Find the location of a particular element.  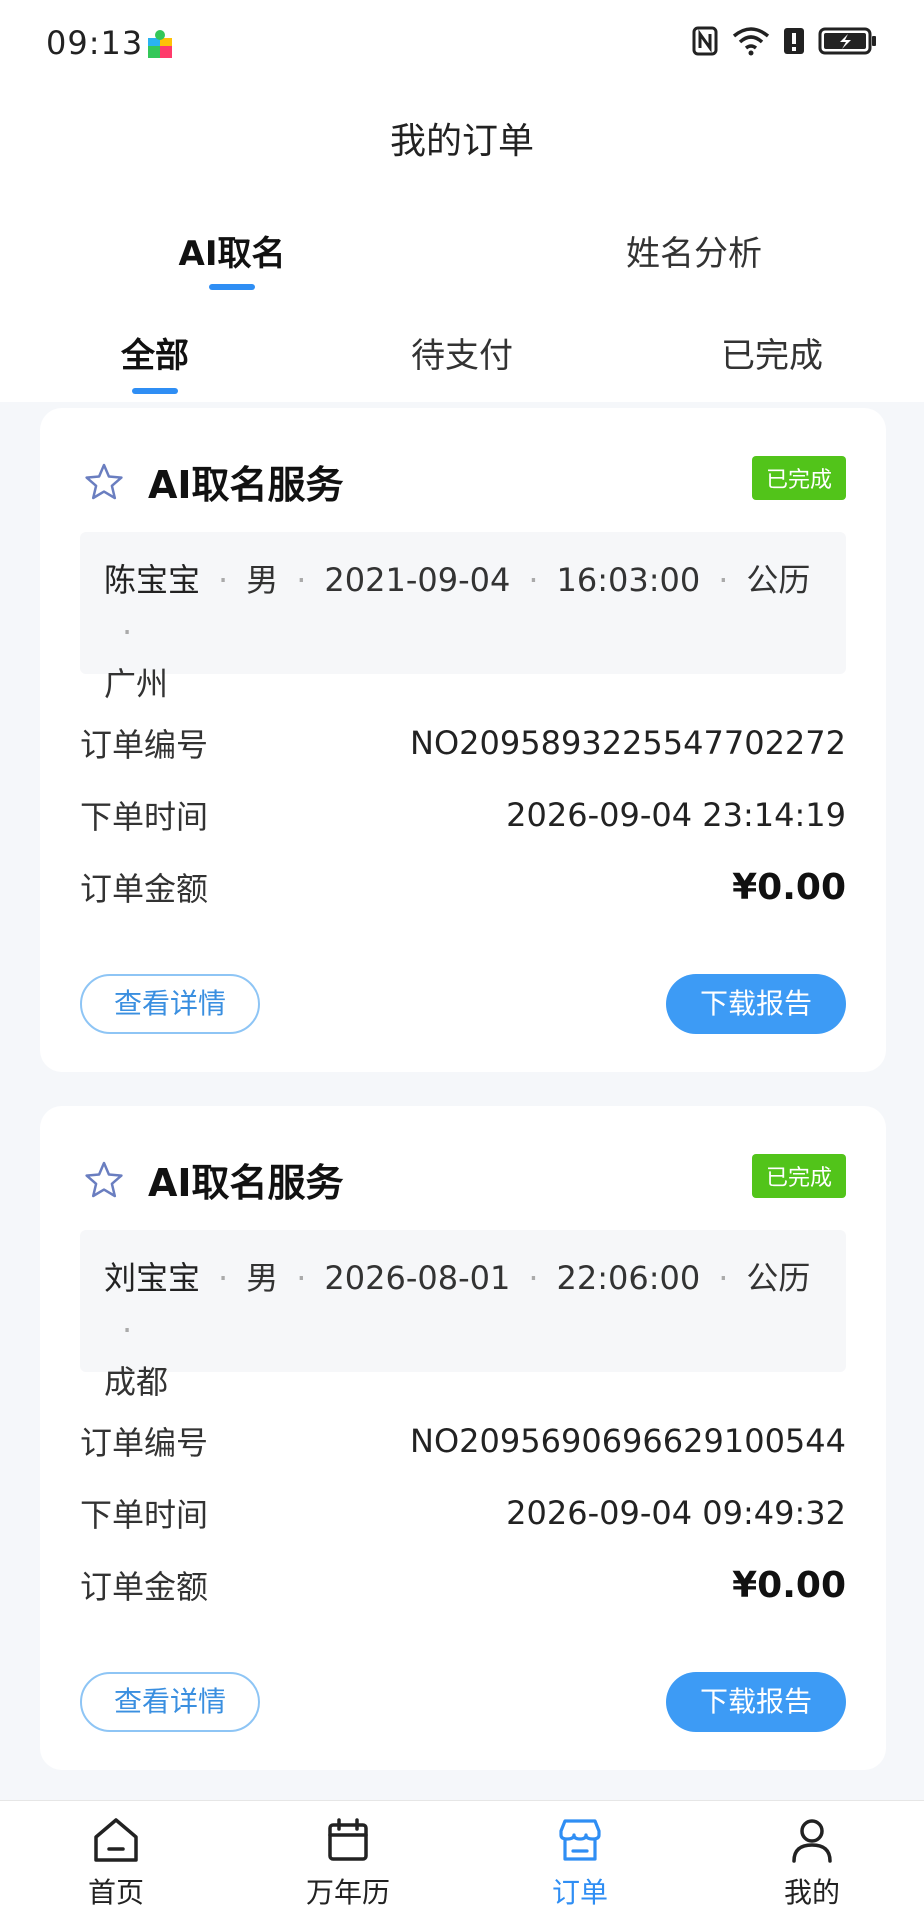

orders-store-icon is located at coordinates (580, 1840).